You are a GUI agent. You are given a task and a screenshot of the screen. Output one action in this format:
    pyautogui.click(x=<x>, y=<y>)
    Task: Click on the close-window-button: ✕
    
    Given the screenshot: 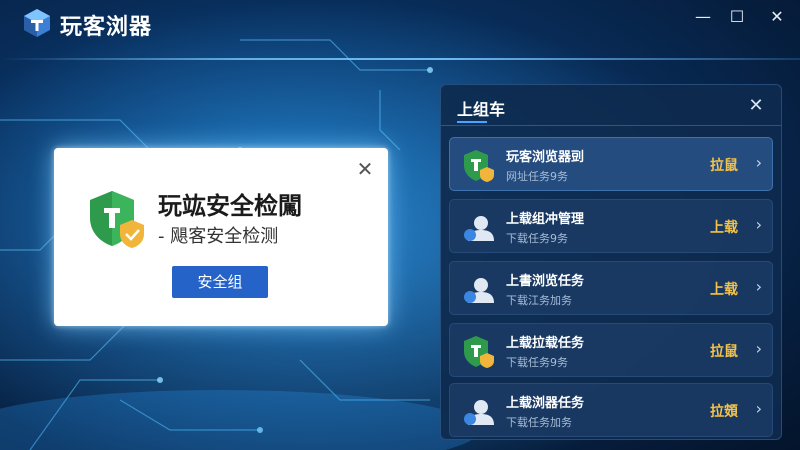 What is the action you would take?
    pyautogui.click(x=777, y=17)
    